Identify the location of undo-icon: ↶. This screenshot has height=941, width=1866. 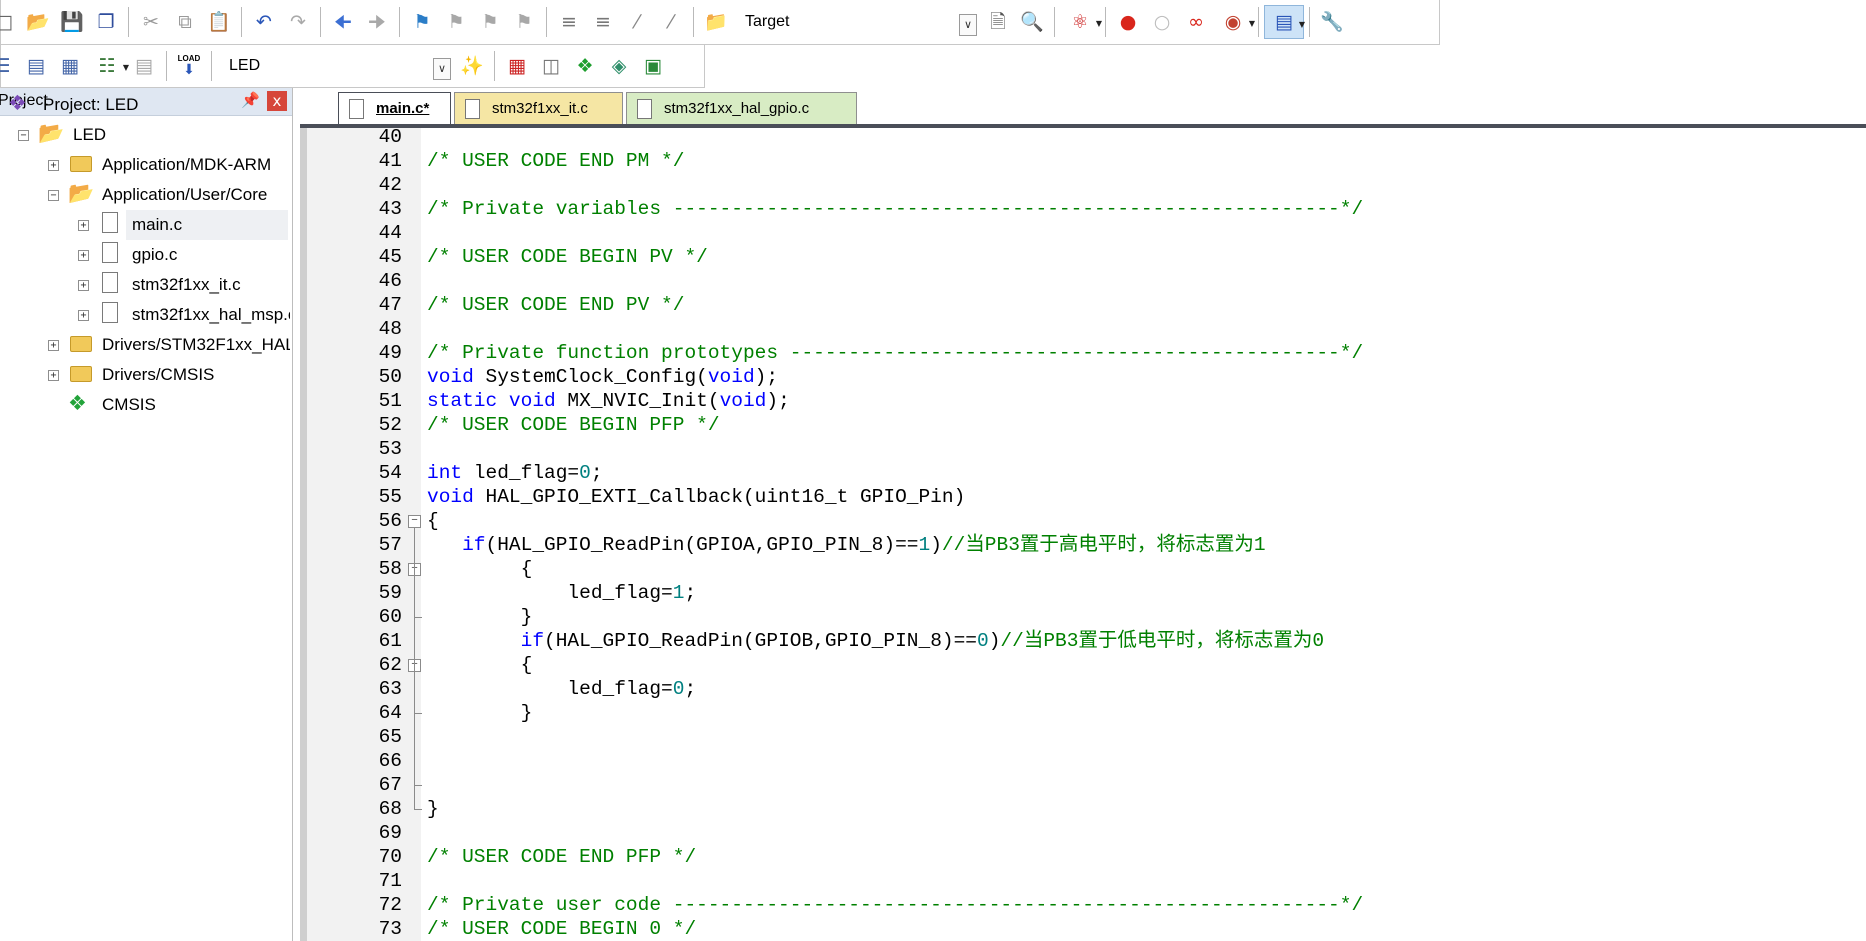
(264, 22).